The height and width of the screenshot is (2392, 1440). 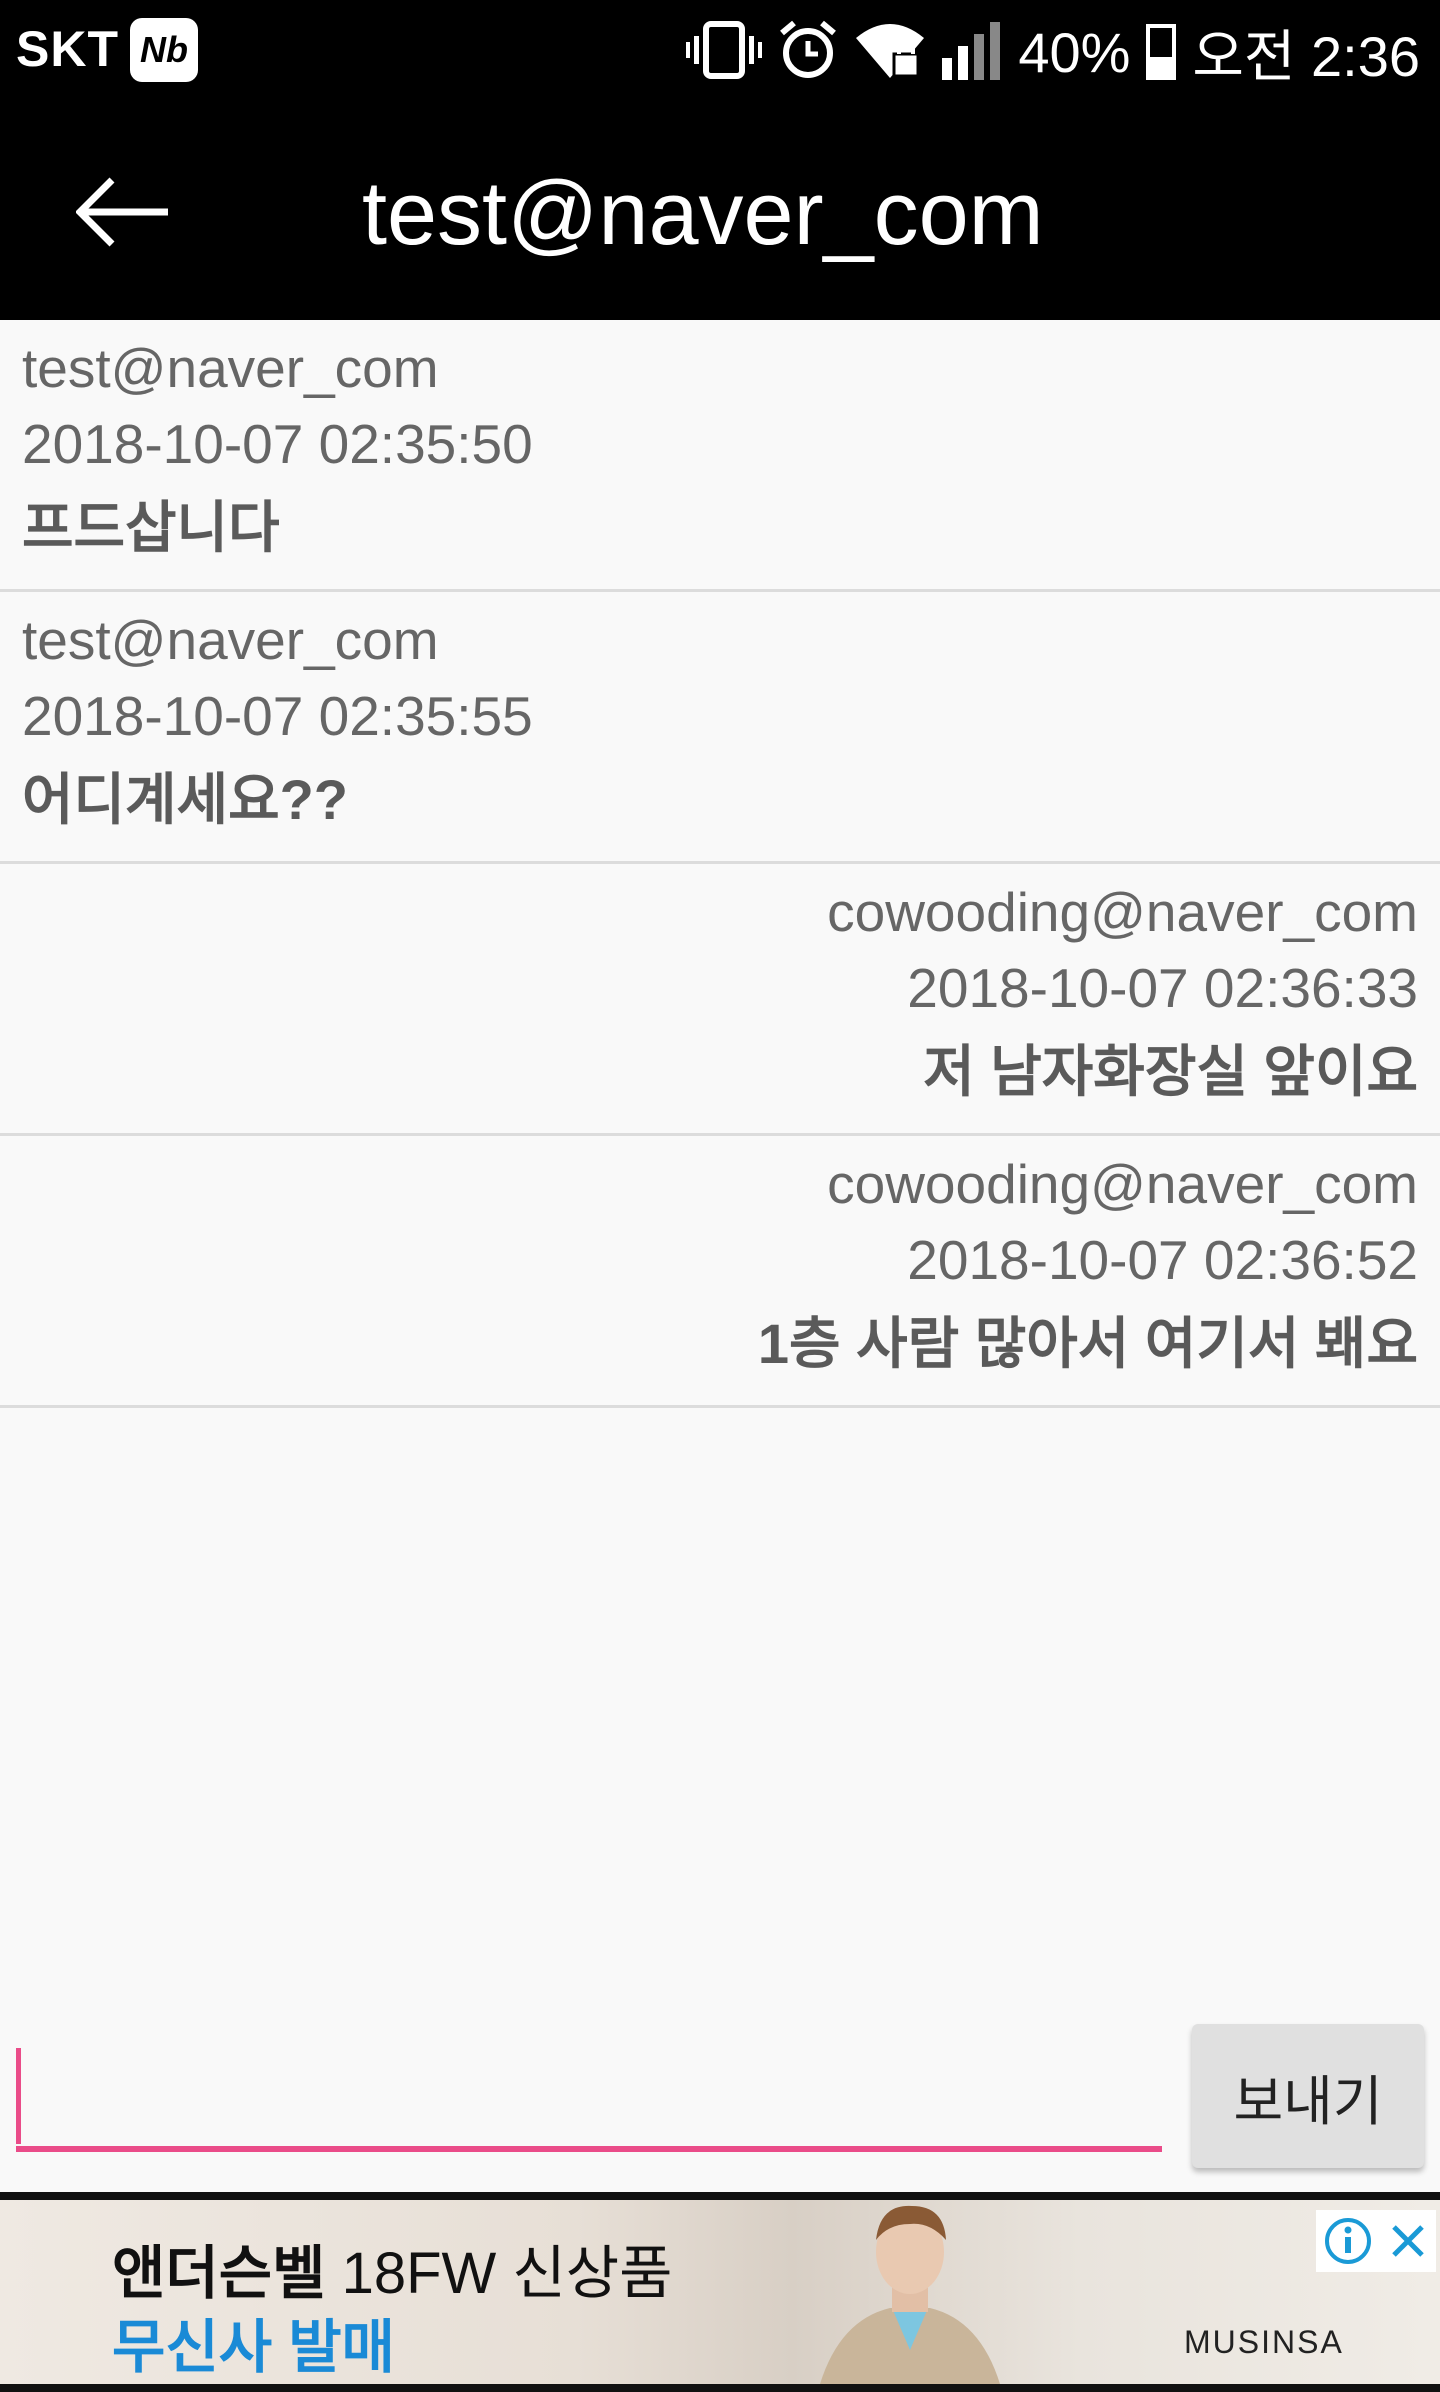 What do you see at coordinates (972, 52) in the screenshot?
I see `signal-icon` at bounding box center [972, 52].